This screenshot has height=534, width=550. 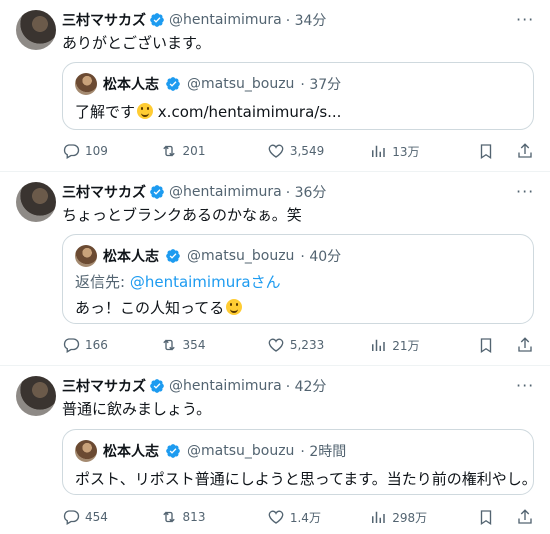 I want to click on quoted-author-handle: @matsu_bouzu, so click(x=241, y=256).